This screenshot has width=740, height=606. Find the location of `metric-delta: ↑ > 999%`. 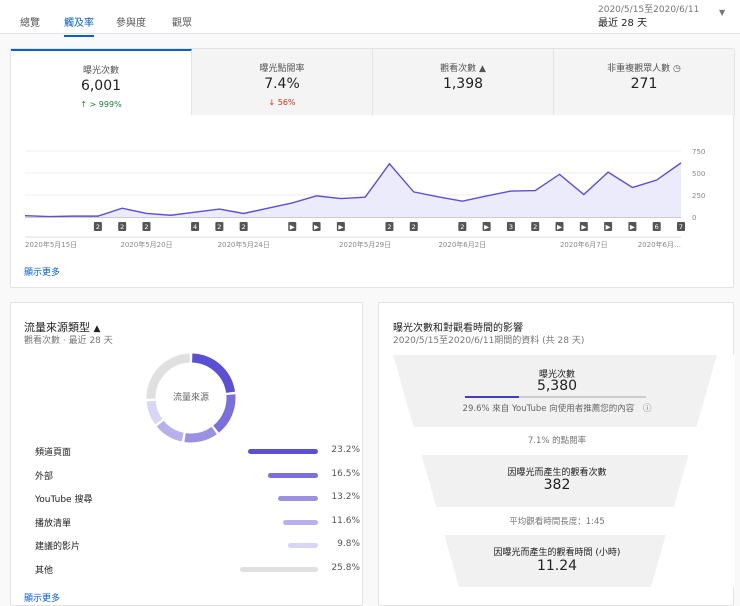

metric-delta: ↑ > 999% is located at coordinates (101, 104).